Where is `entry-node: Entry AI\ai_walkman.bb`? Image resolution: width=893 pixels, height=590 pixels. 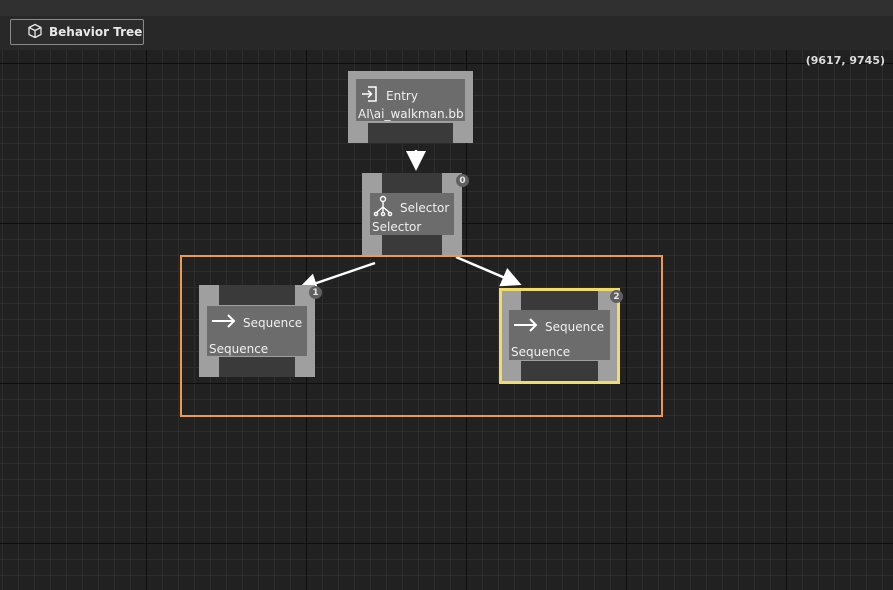
entry-node: Entry AI\ai_walkman.bb is located at coordinates (410, 107).